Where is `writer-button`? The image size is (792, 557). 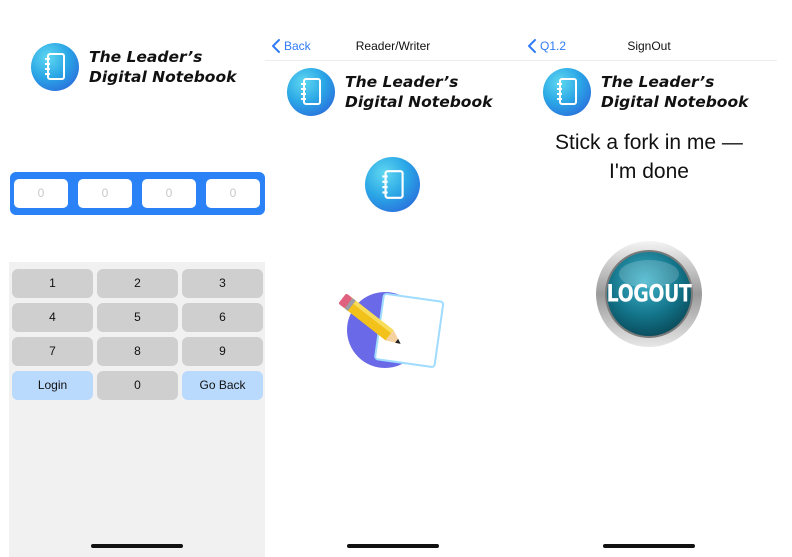
writer-button is located at coordinates (390, 333).